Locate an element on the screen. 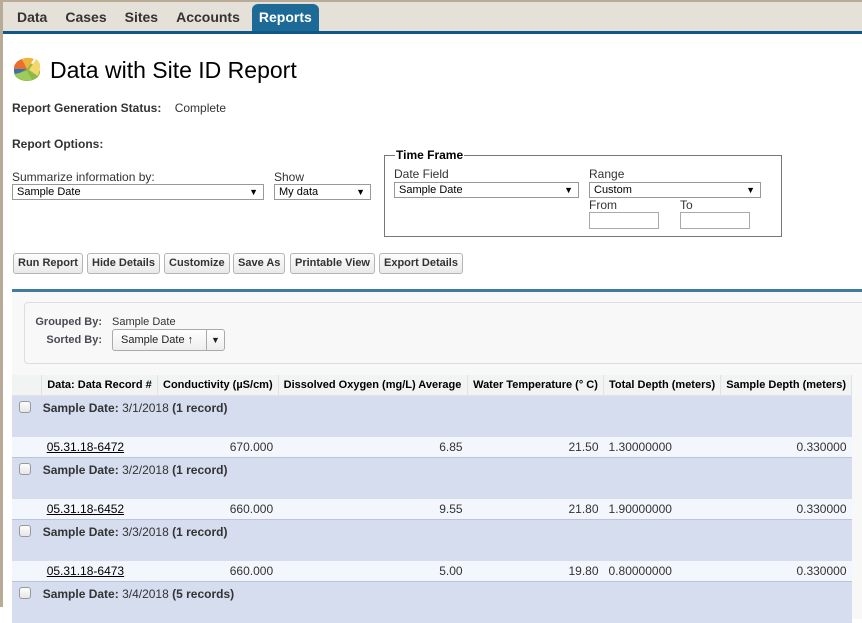 Image resolution: width=862 pixels, height=623 pixels. group-label: Sample Date: 3/4/2018 (5 records) is located at coordinates (138, 593).